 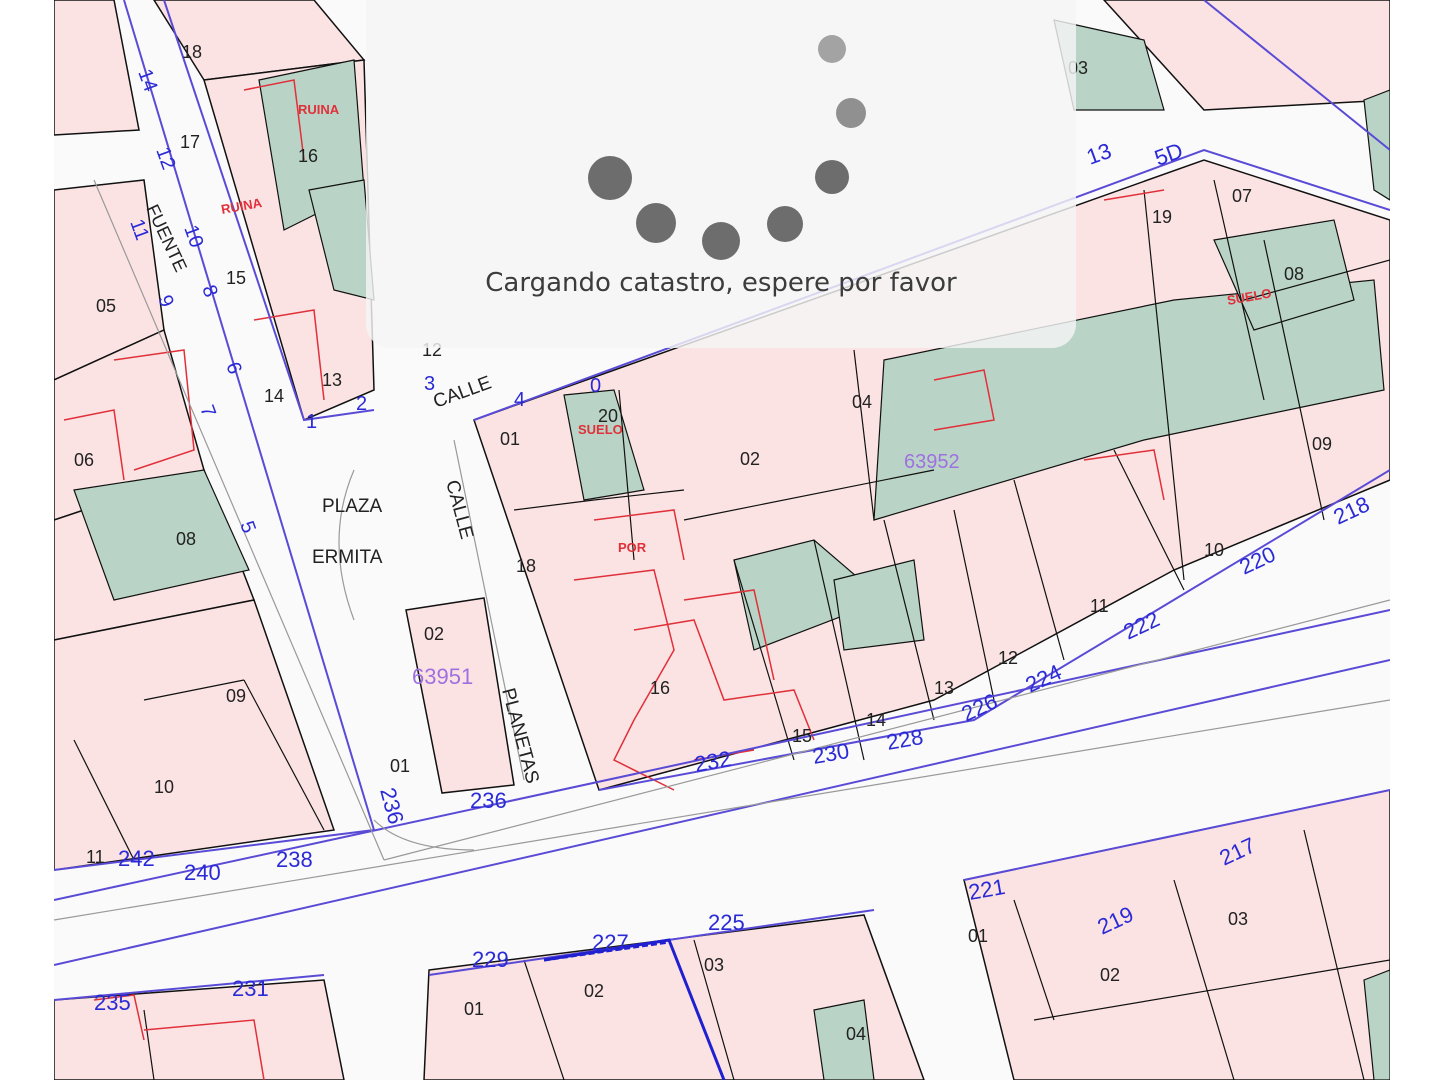 I want to click on map-label-n-2: 2, so click(x=361, y=404).